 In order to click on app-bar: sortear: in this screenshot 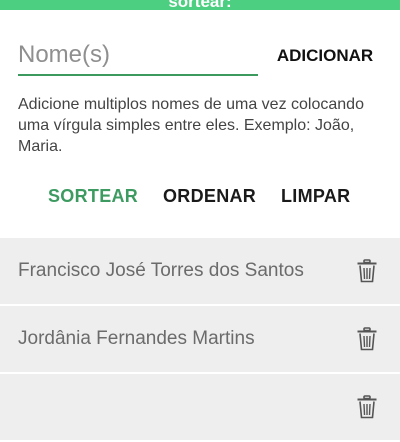, I will do `click(200, 5)`.